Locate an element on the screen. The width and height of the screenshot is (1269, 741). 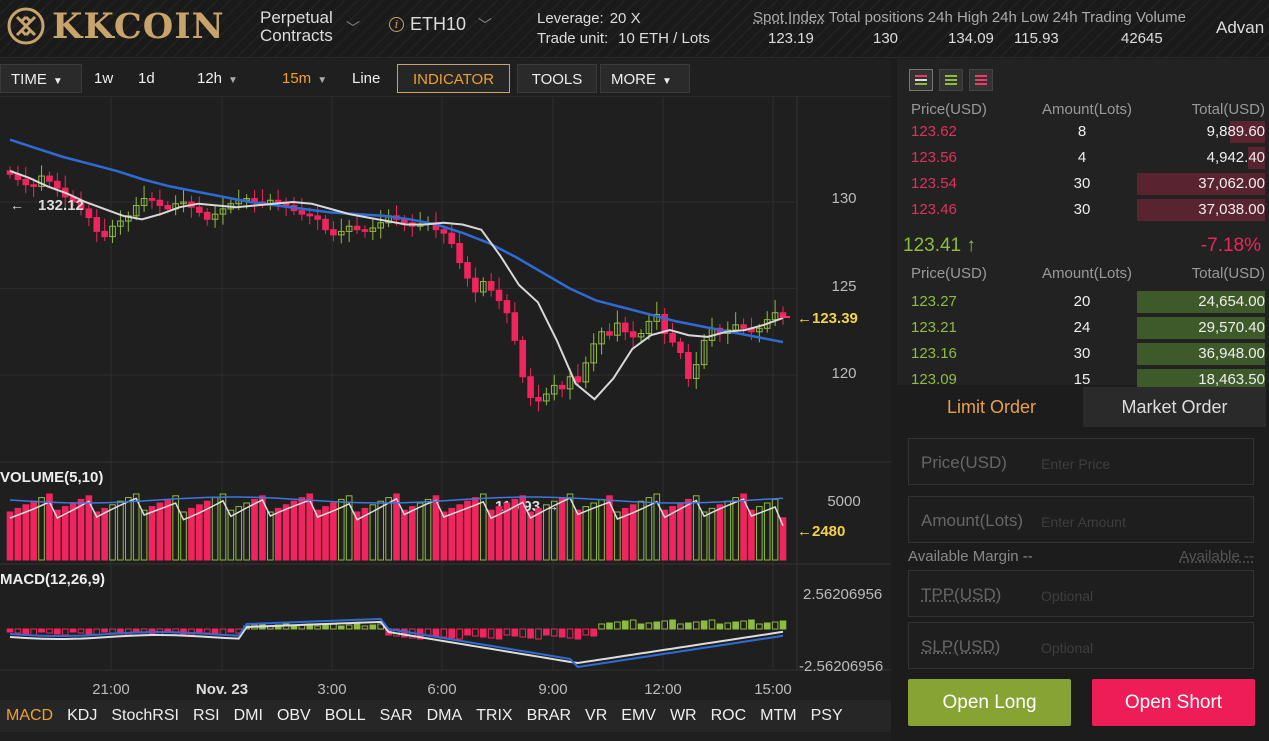
stat-label-24h-low: 24h Low is located at coordinates (1020, 17).